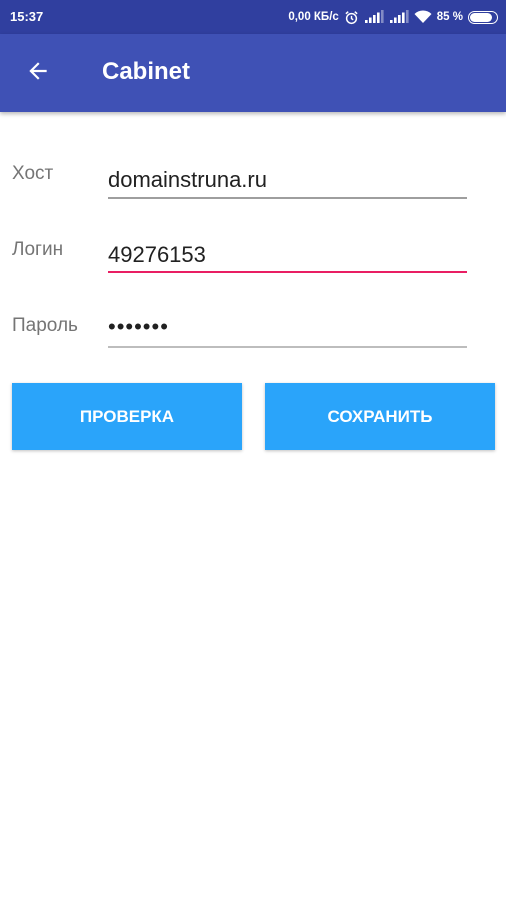  Describe the element at coordinates (253, 17) in the screenshot. I see `status-bar: 15:37 0,00 КБ/с 85 %` at that location.